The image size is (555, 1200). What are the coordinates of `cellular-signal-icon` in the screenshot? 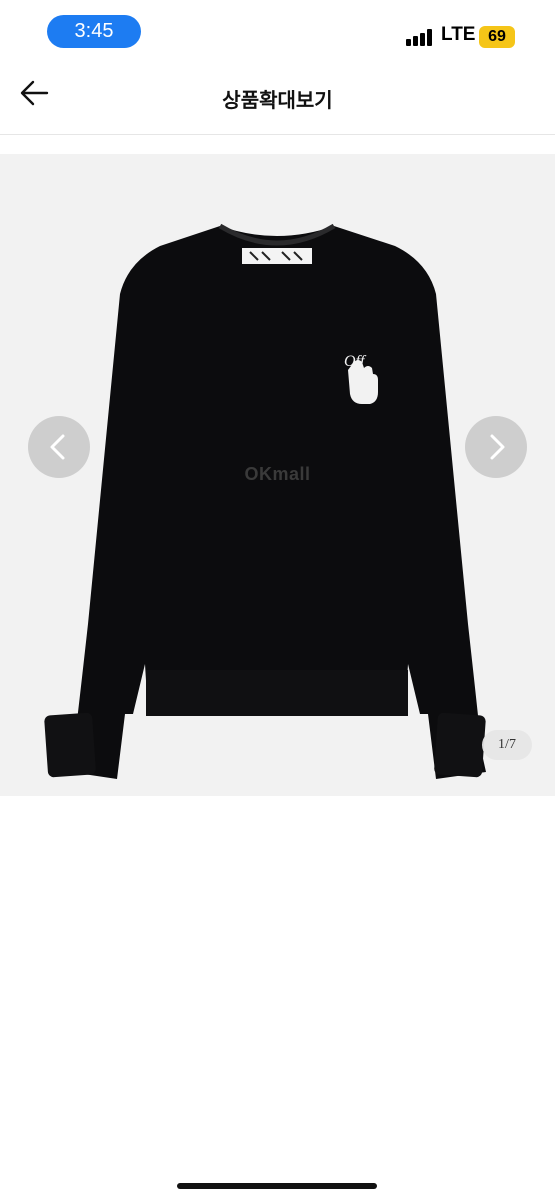 It's located at (421, 37).